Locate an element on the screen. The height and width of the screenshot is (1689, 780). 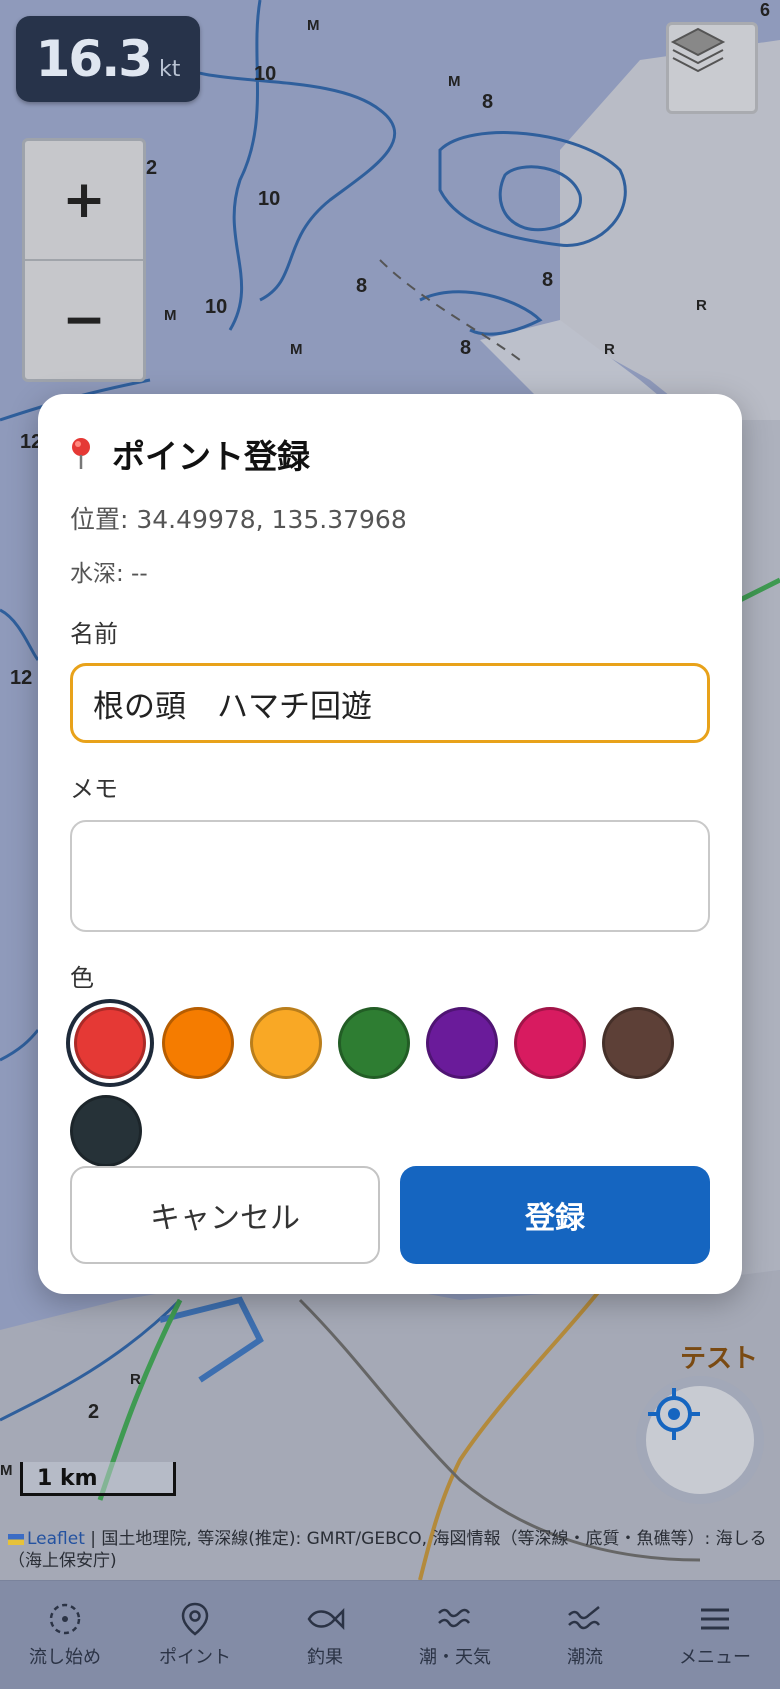
zoom-out-button: − is located at coordinates (84, 320).